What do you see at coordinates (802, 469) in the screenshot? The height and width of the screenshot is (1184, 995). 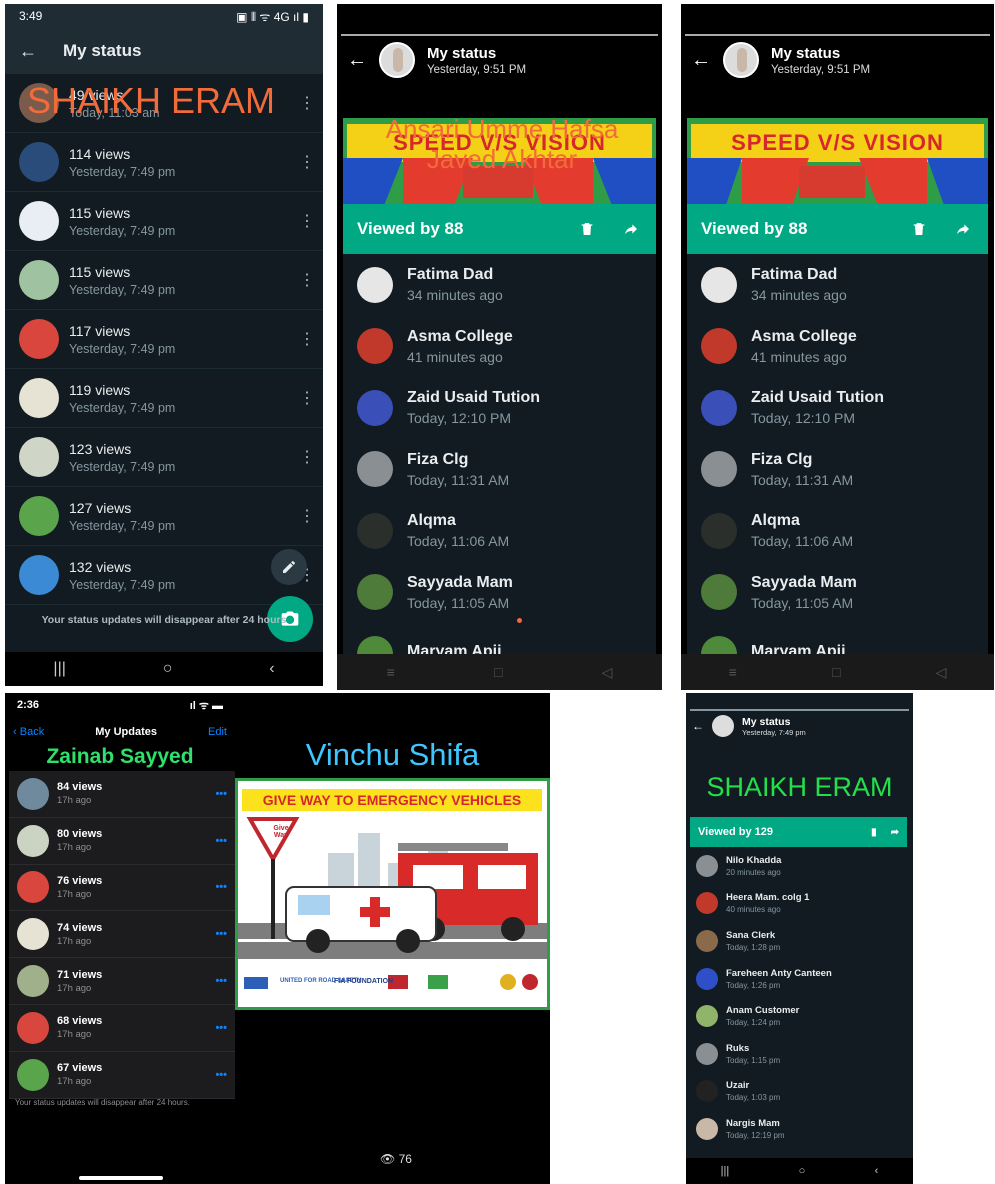 I see `viewer-meta: Fiza Clg Today, 11:31 AM` at bounding box center [802, 469].